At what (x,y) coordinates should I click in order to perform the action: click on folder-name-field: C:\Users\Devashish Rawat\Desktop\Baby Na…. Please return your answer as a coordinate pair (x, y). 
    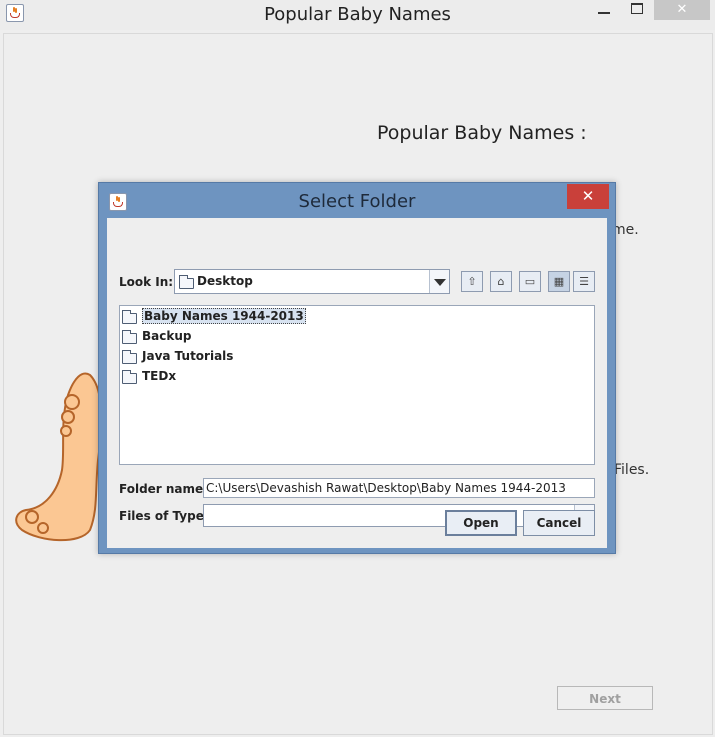
    Looking at the image, I should click on (399, 488).